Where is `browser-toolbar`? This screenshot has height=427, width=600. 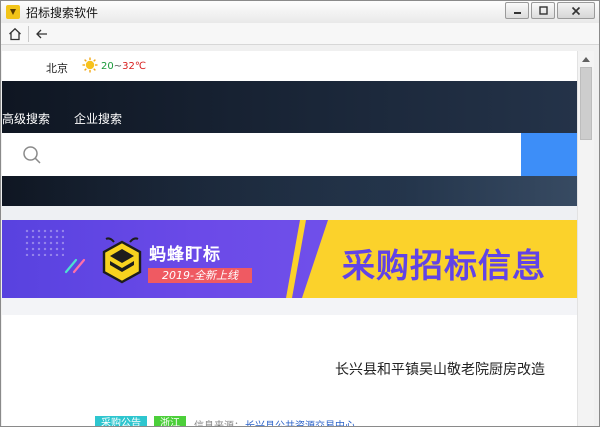
browser-toolbar is located at coordinates (300, 34).